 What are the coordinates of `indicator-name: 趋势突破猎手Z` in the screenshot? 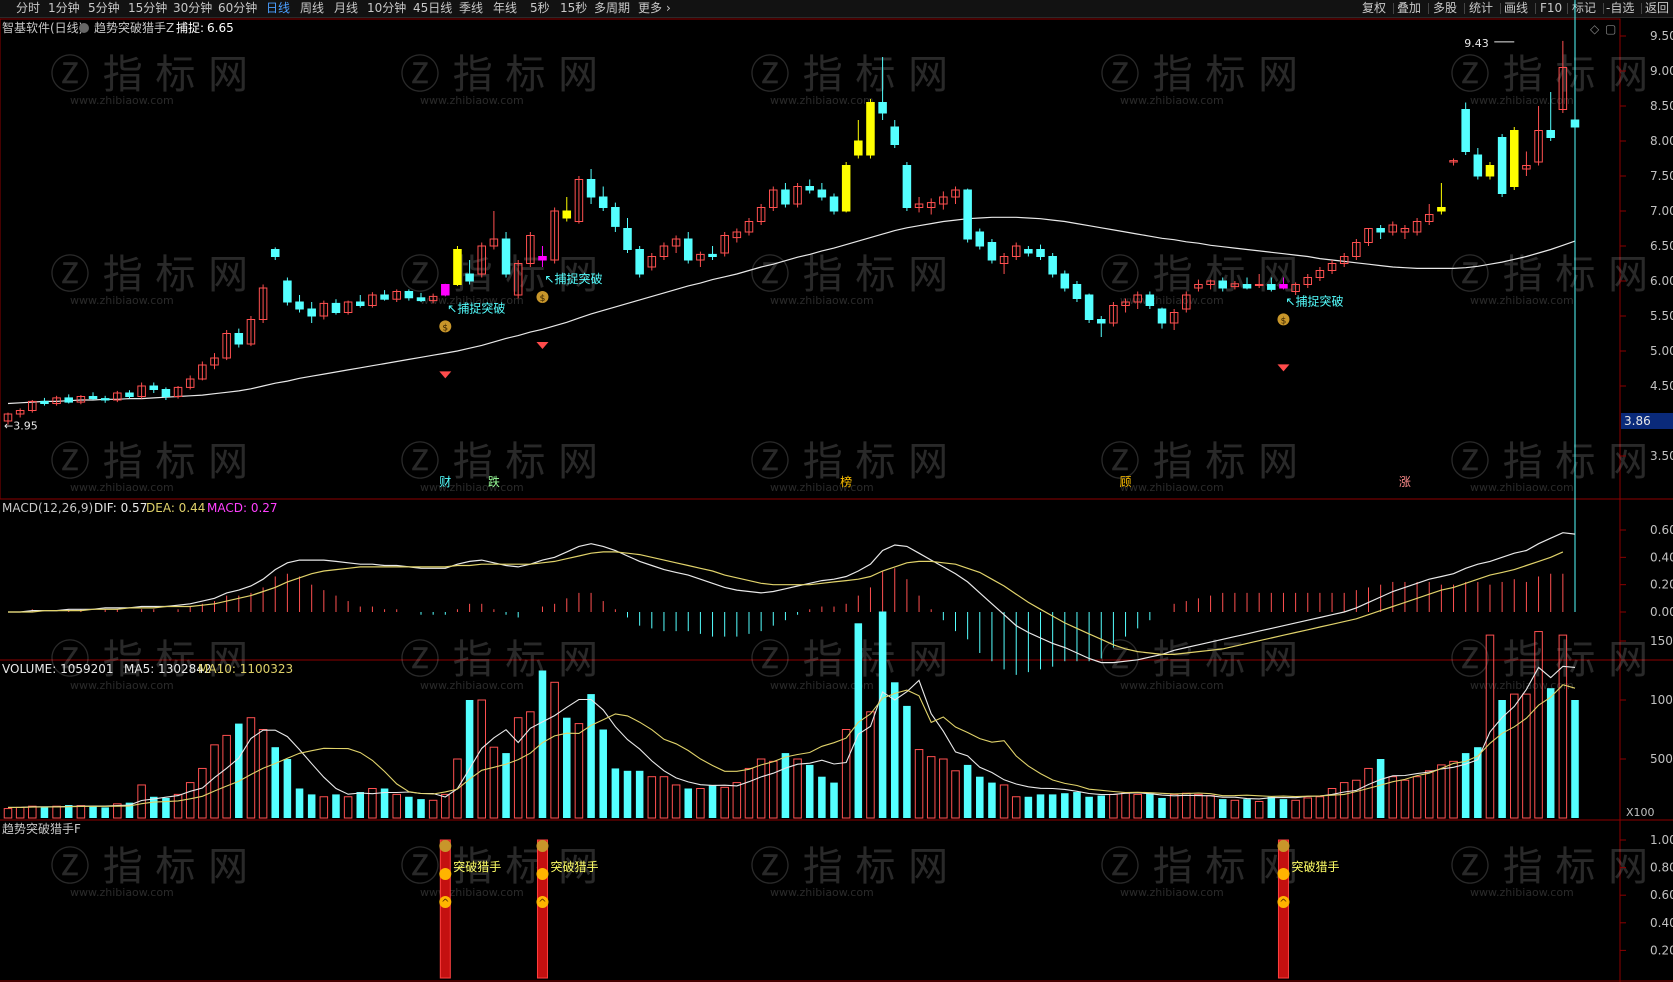 It's located at (134, 27).